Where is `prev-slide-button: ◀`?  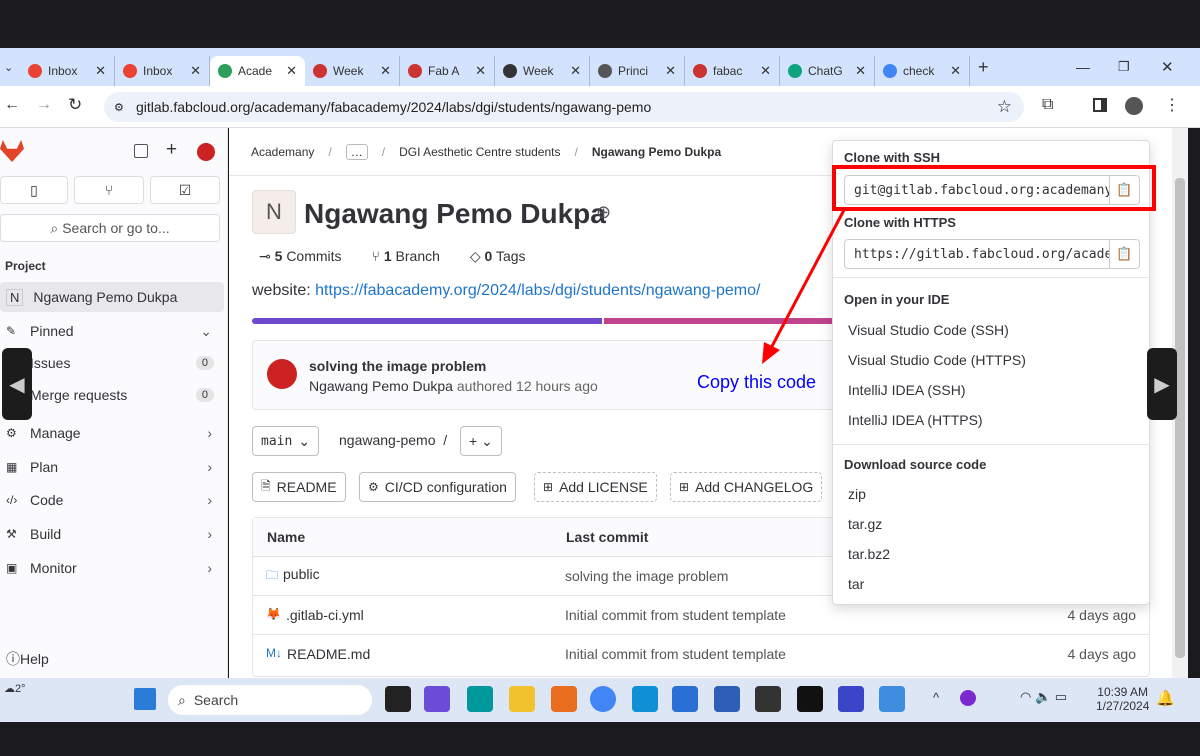 prev-slide-button: ◀ is located at coordinates (17, 384).